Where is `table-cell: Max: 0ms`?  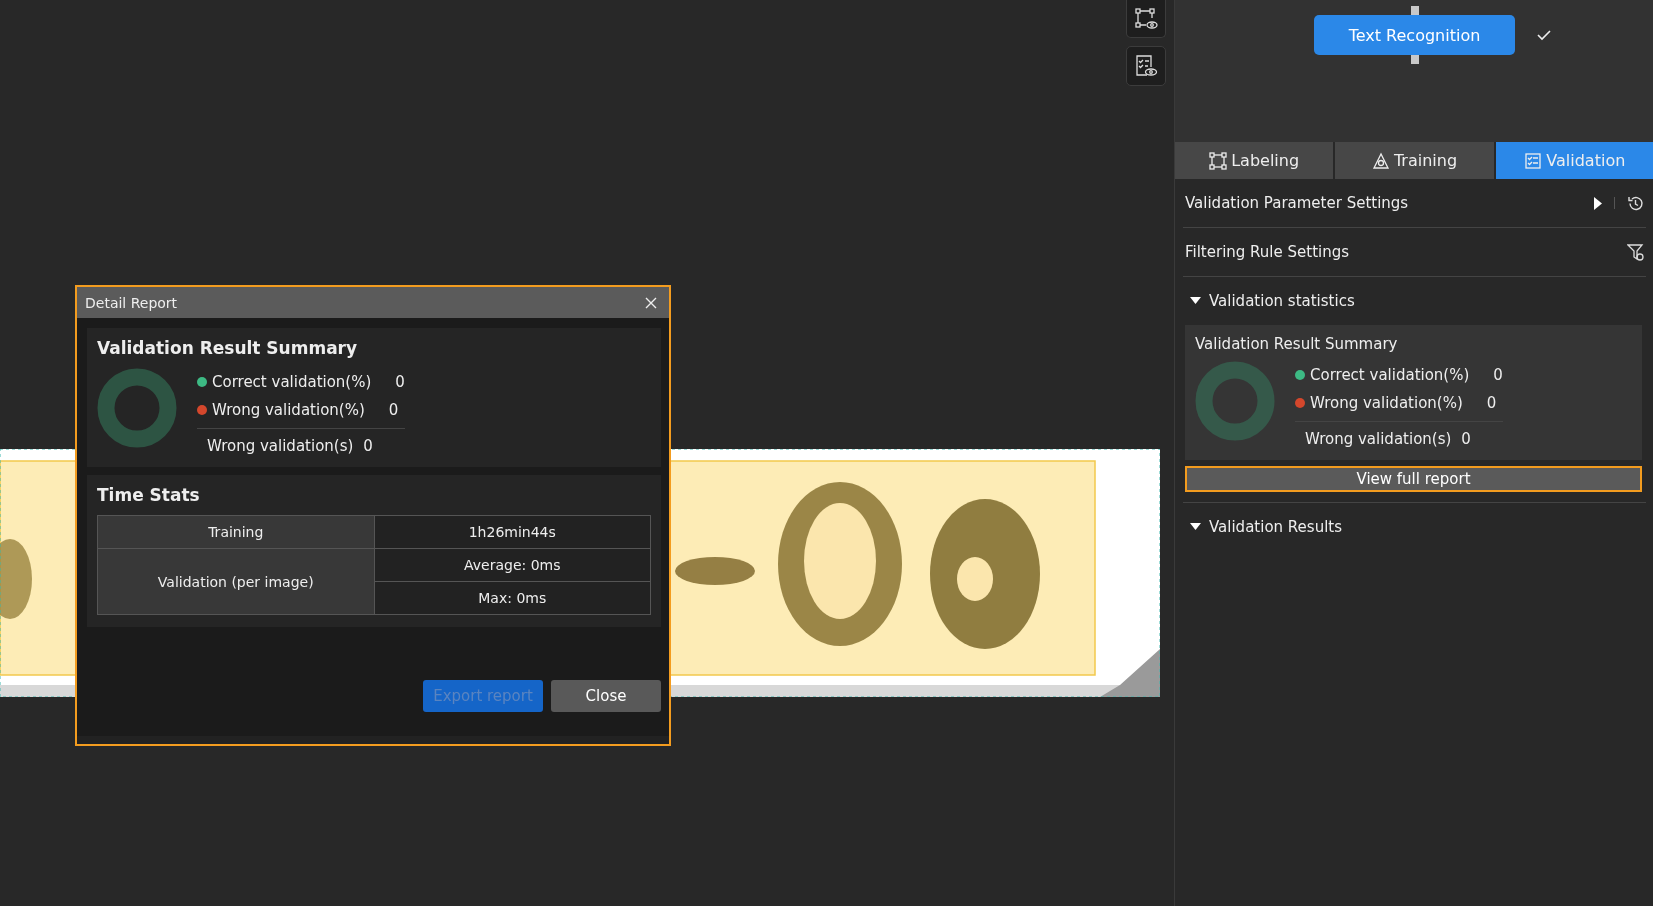 table-cell: Max: 0ms is located at coordinates (512, 598).